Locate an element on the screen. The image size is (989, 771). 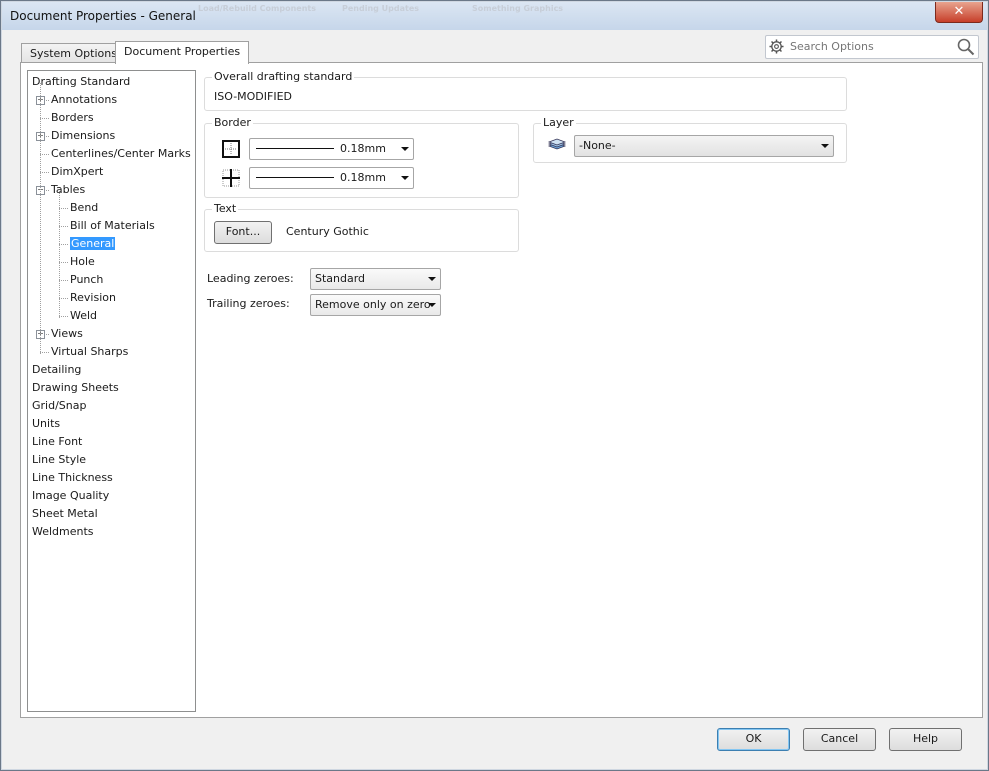
tree-item-label: DimXpert is located at coordinates (77, 171).